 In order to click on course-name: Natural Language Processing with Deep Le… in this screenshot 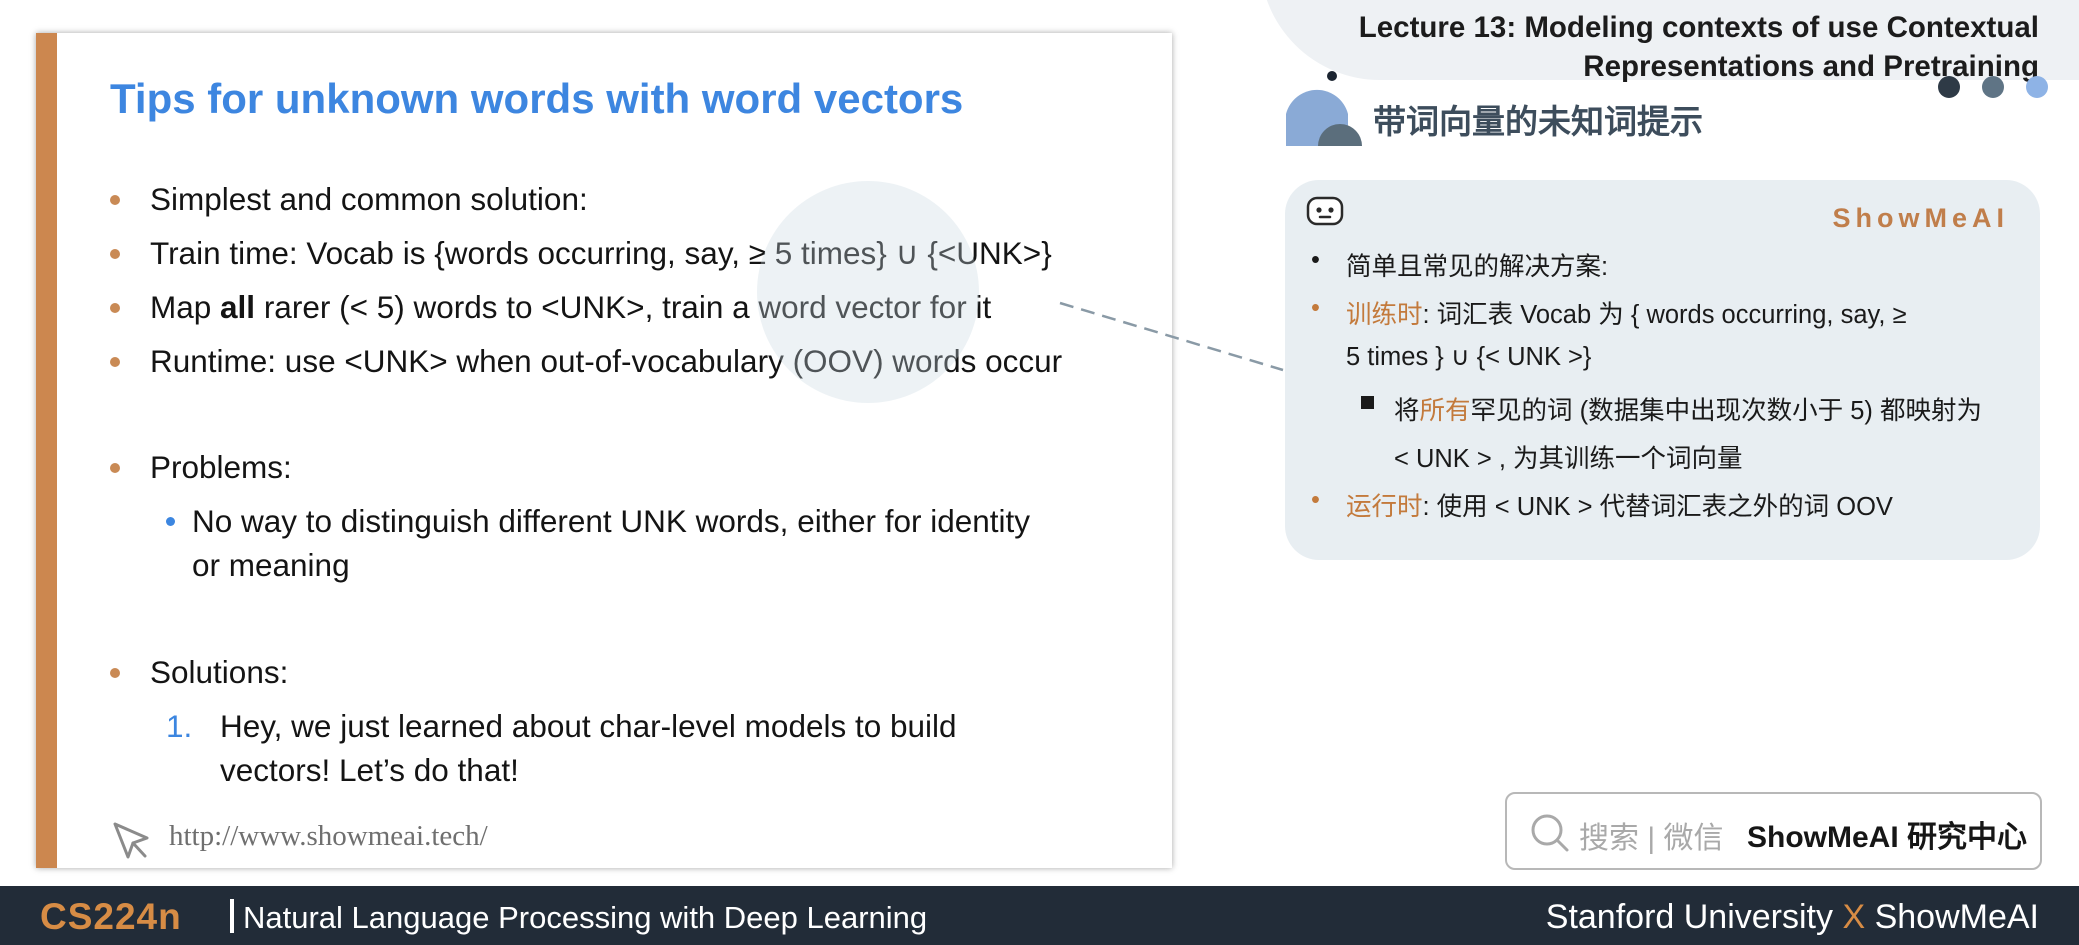, I will do `click(585, 917)`.